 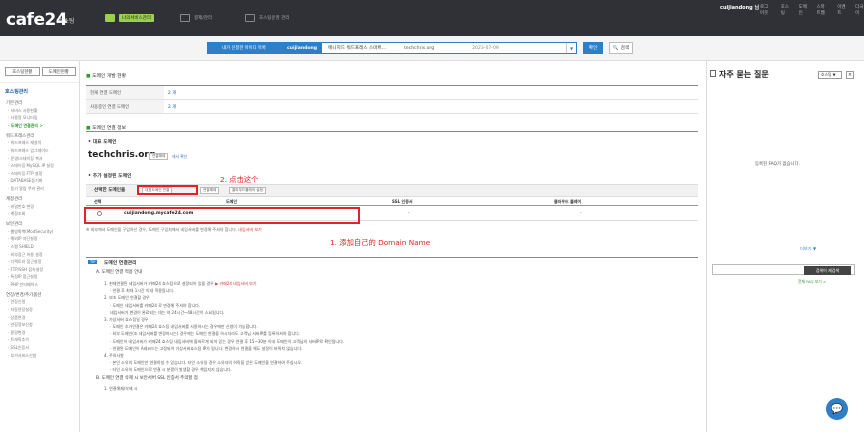 What do you see at coordinates (249, 229) in the screenshot?
I see `nameserver-link: 네임서버 보기` at bounding box center [249, 229].